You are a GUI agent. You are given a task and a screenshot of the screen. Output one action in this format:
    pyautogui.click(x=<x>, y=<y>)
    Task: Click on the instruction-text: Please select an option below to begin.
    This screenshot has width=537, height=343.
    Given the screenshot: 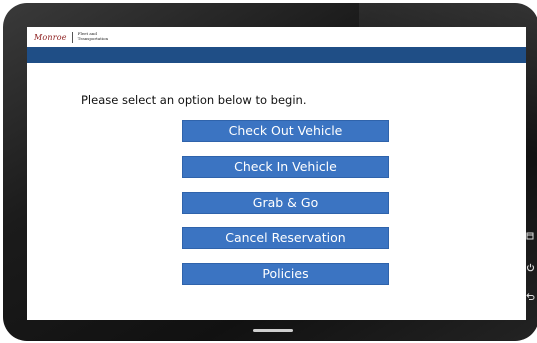 What is the action you would take?
    pyautogui.click(x=194, y=100)
    